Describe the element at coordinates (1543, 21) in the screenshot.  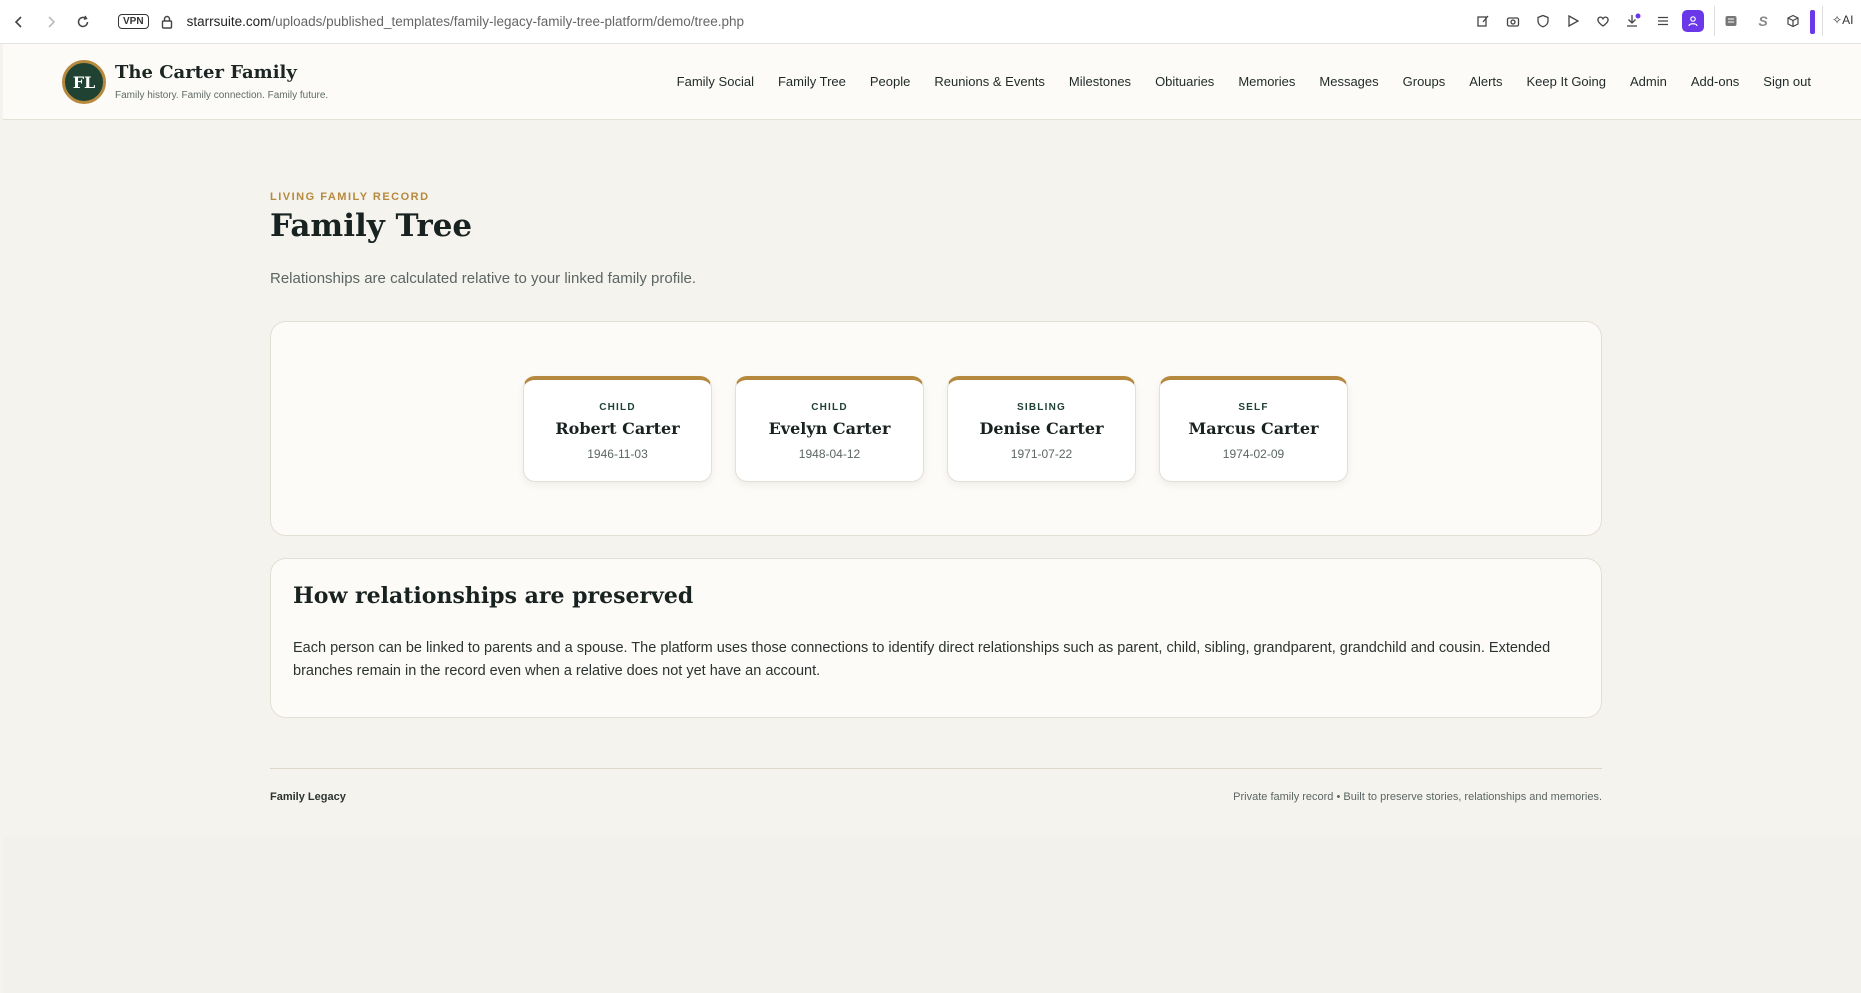
I see `shield-icon` at that location.